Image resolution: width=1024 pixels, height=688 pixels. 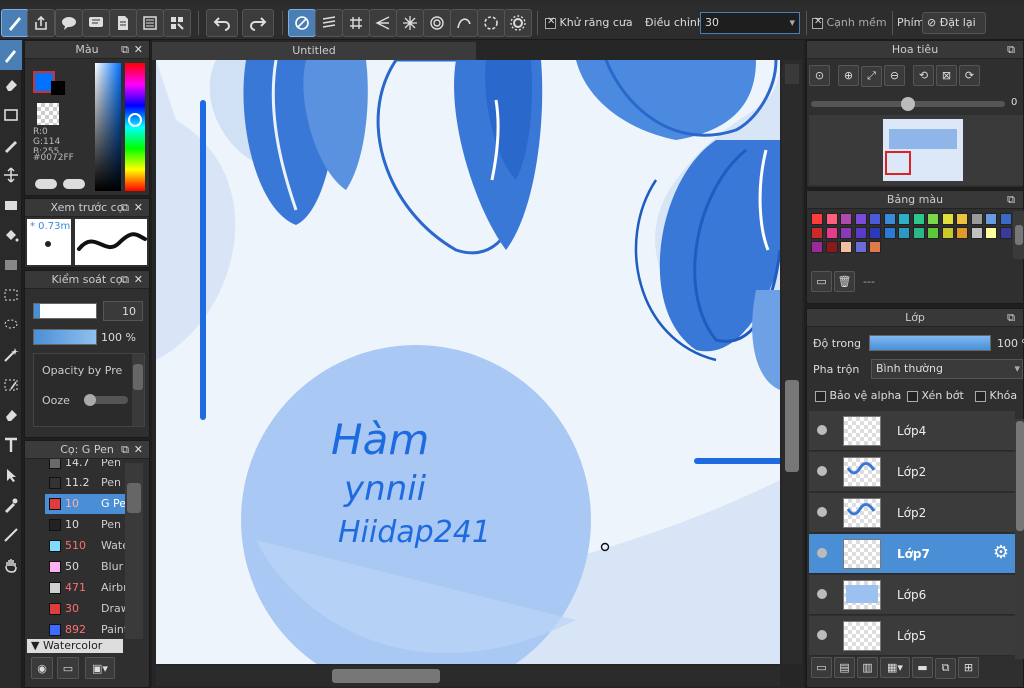 I want to click on new-brush-icon: ▭, so click(x=68, y=668).